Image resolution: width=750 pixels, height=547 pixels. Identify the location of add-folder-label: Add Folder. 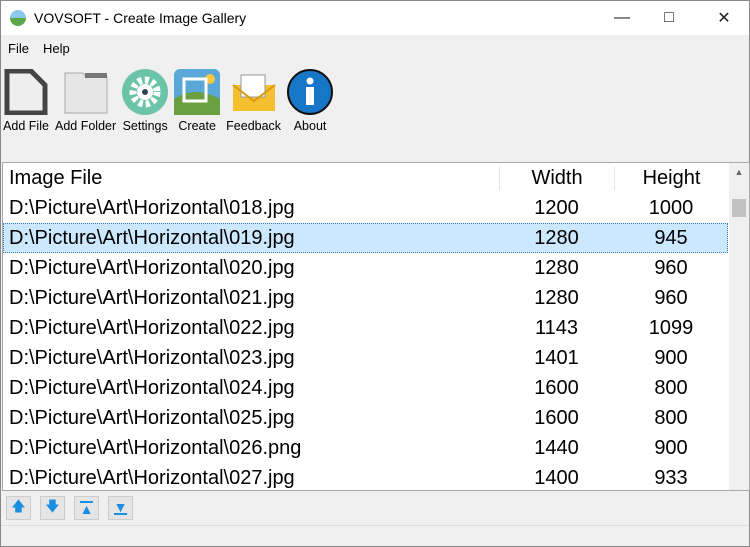
(86, 126).